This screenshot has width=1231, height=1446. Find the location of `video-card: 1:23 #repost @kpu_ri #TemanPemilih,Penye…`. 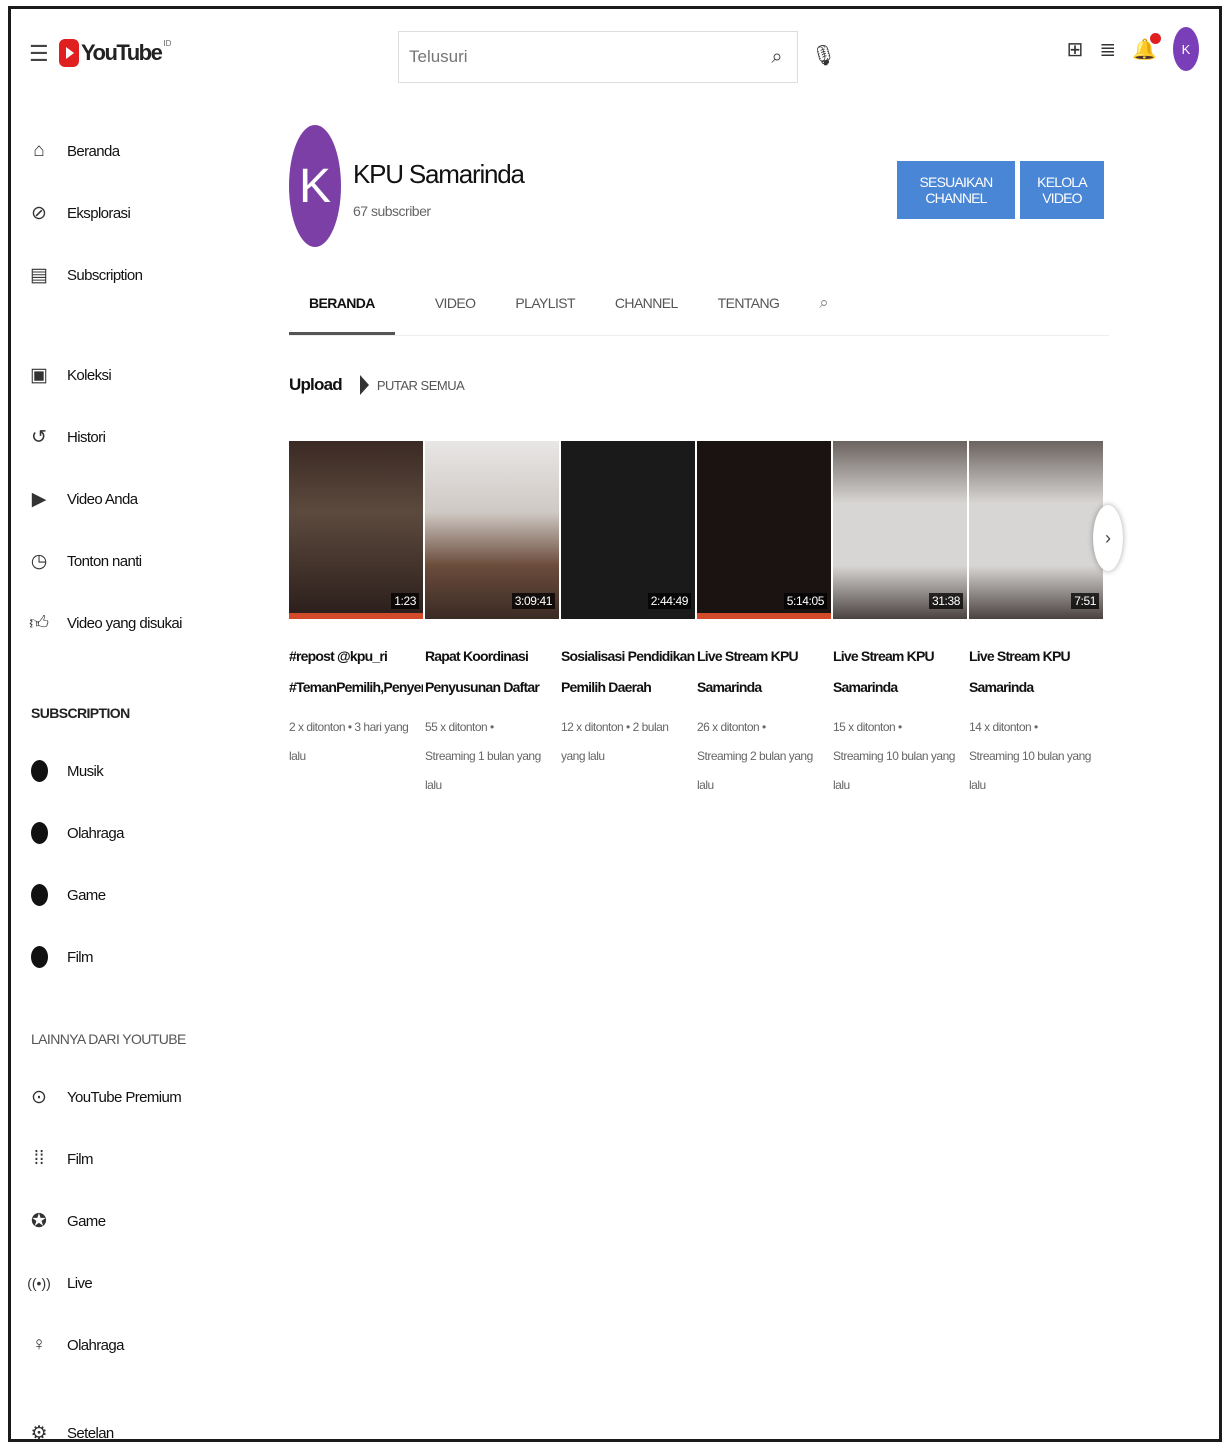

video-card: 1:23 #repost @kpu_ri #TemanPemilih,Penye… is located at coordinates (356, 606).